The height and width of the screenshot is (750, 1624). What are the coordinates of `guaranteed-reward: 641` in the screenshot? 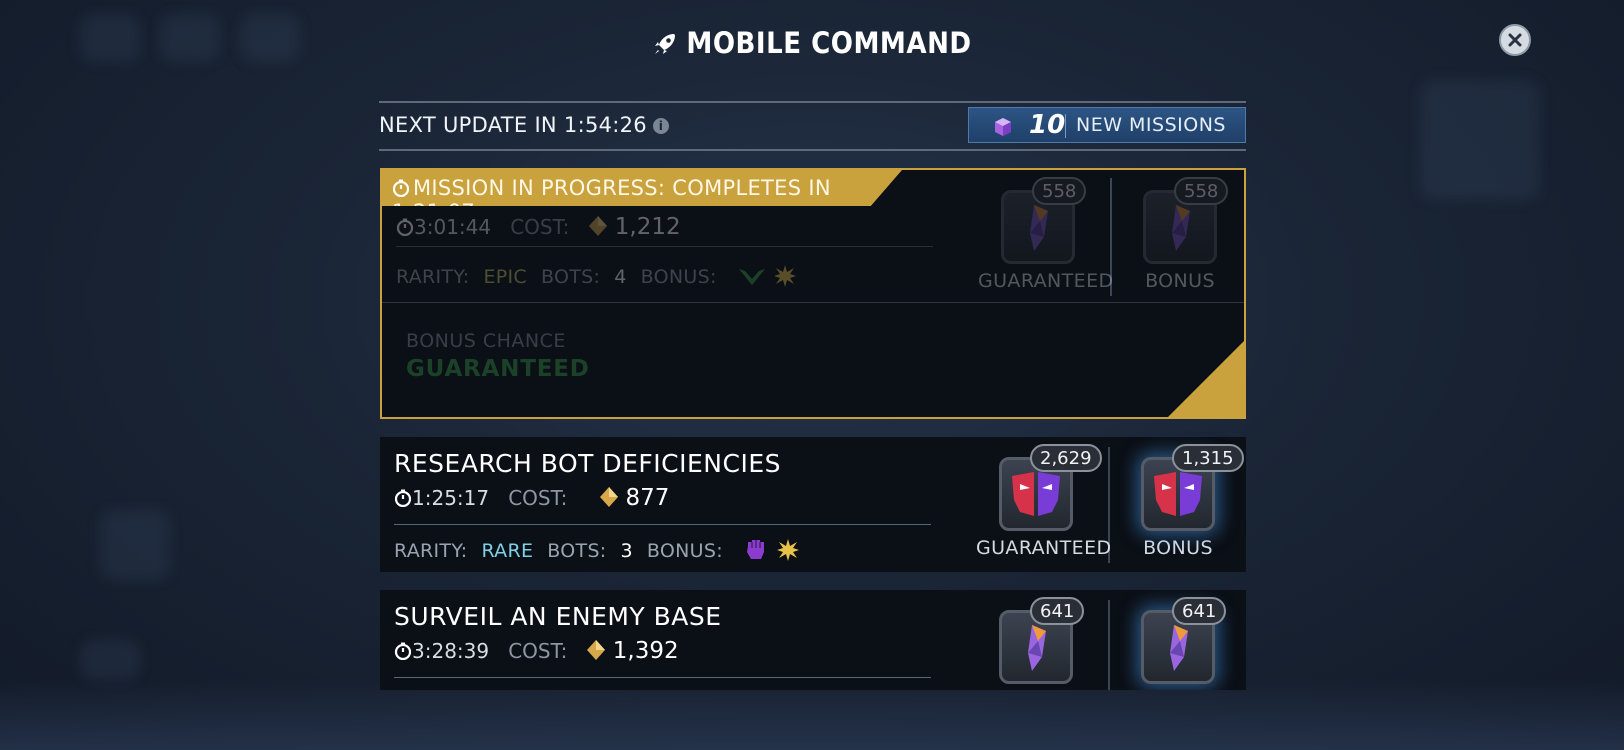 It's located at (1036, 640).